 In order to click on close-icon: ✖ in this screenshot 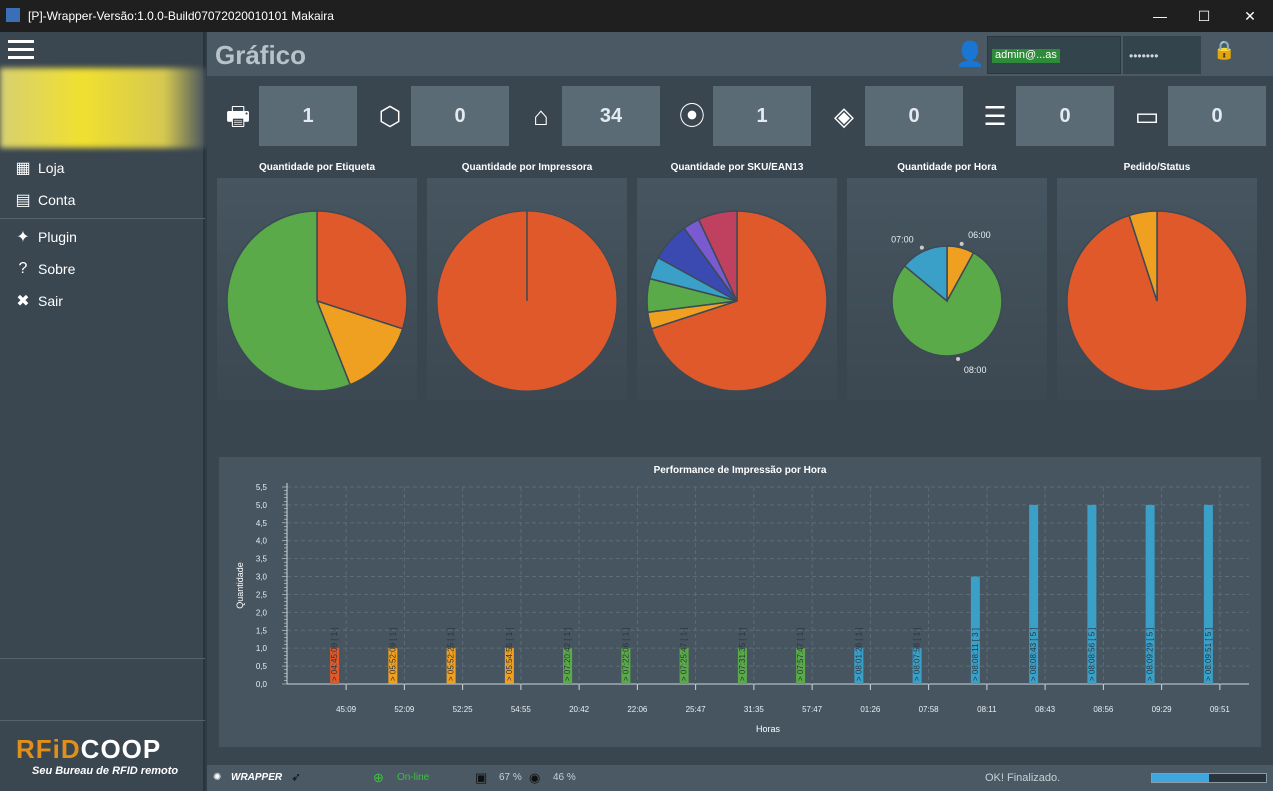, I will do `click(23, 301)`.